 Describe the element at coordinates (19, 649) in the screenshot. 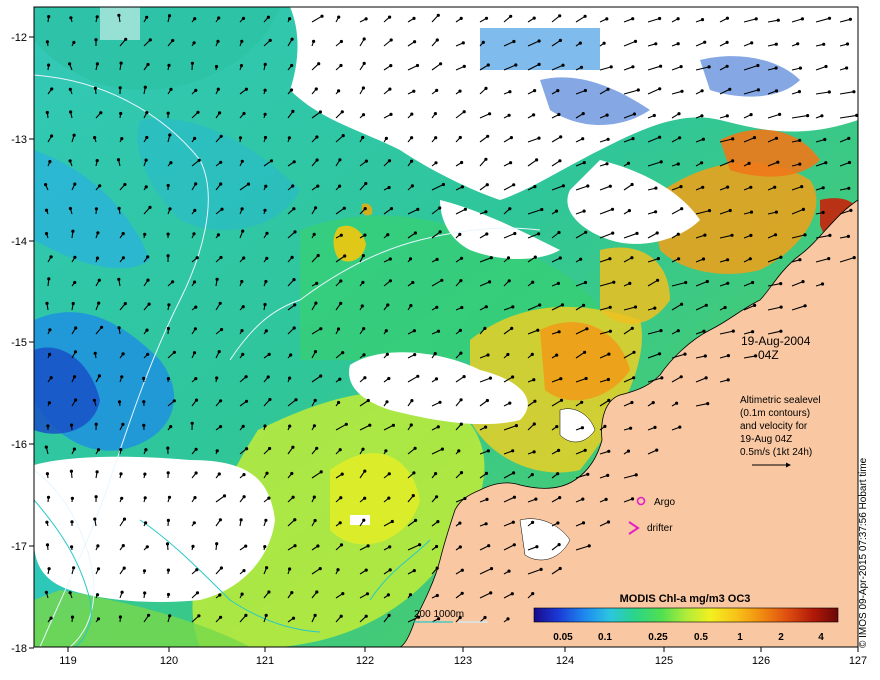

I see `y-tick-minus-18: -18` at that location.